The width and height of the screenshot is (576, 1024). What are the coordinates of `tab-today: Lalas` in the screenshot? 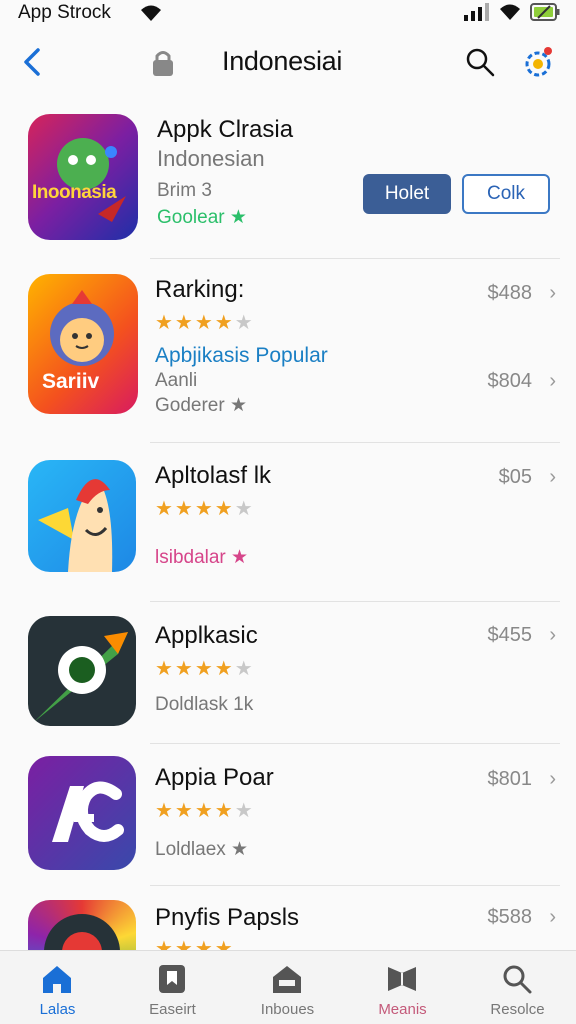 It's located at (57, 987).